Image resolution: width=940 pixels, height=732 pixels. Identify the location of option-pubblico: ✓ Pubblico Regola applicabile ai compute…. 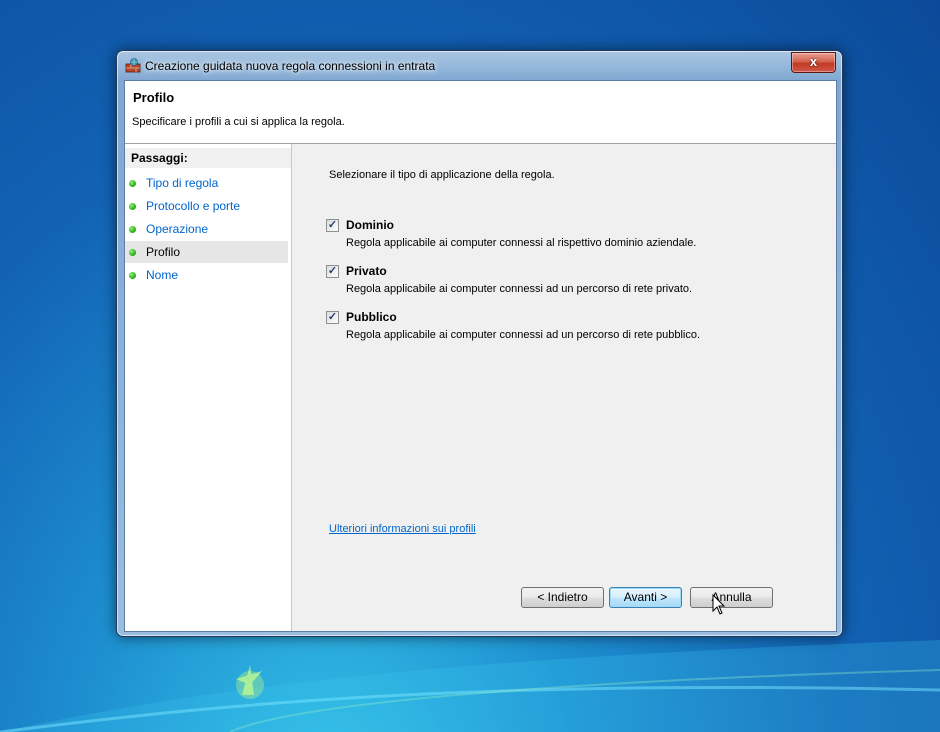
(566, 332).